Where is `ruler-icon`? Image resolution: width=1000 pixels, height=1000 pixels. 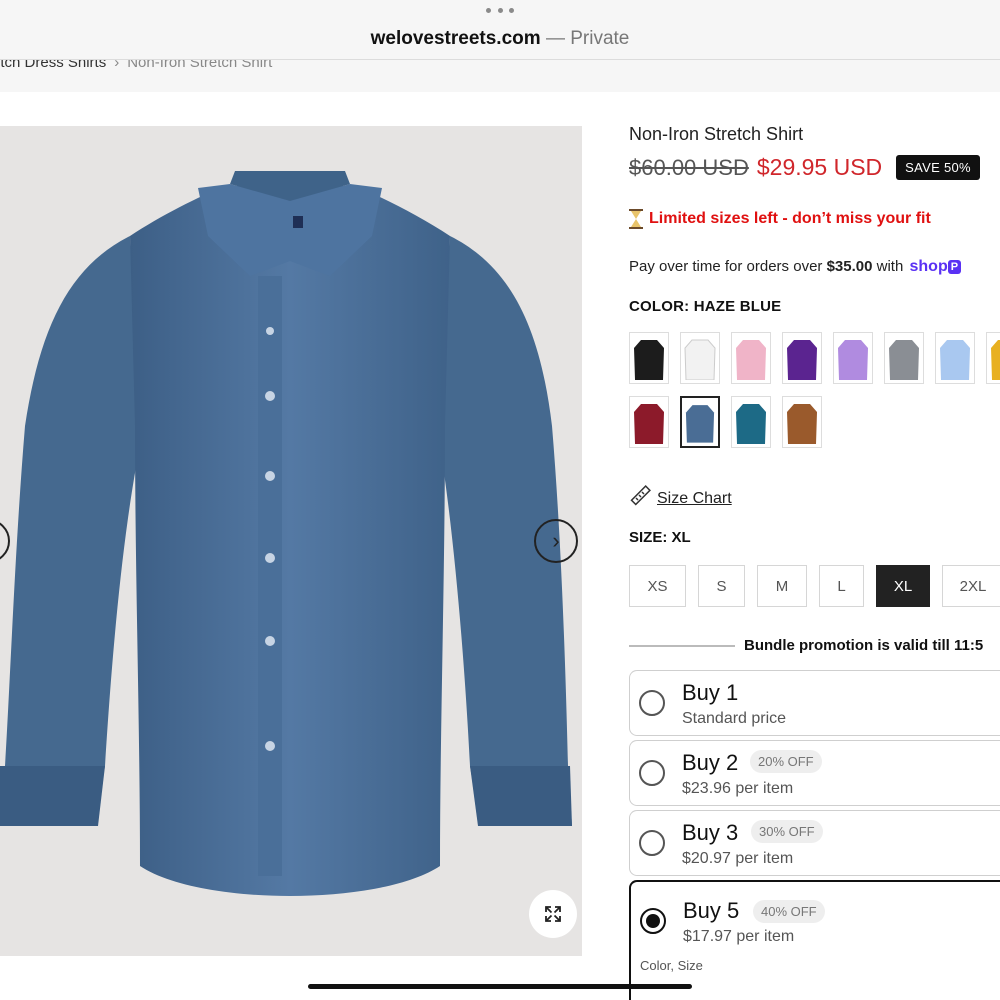 ruler-icon is located at coordinates (640, 498).